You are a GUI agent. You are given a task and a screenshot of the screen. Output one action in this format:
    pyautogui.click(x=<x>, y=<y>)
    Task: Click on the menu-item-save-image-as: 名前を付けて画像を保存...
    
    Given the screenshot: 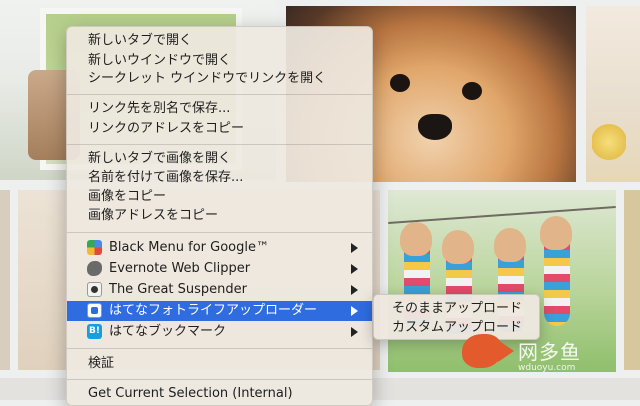 What is the action you would take?
    pyautogui.click(x=219, y=178)
    